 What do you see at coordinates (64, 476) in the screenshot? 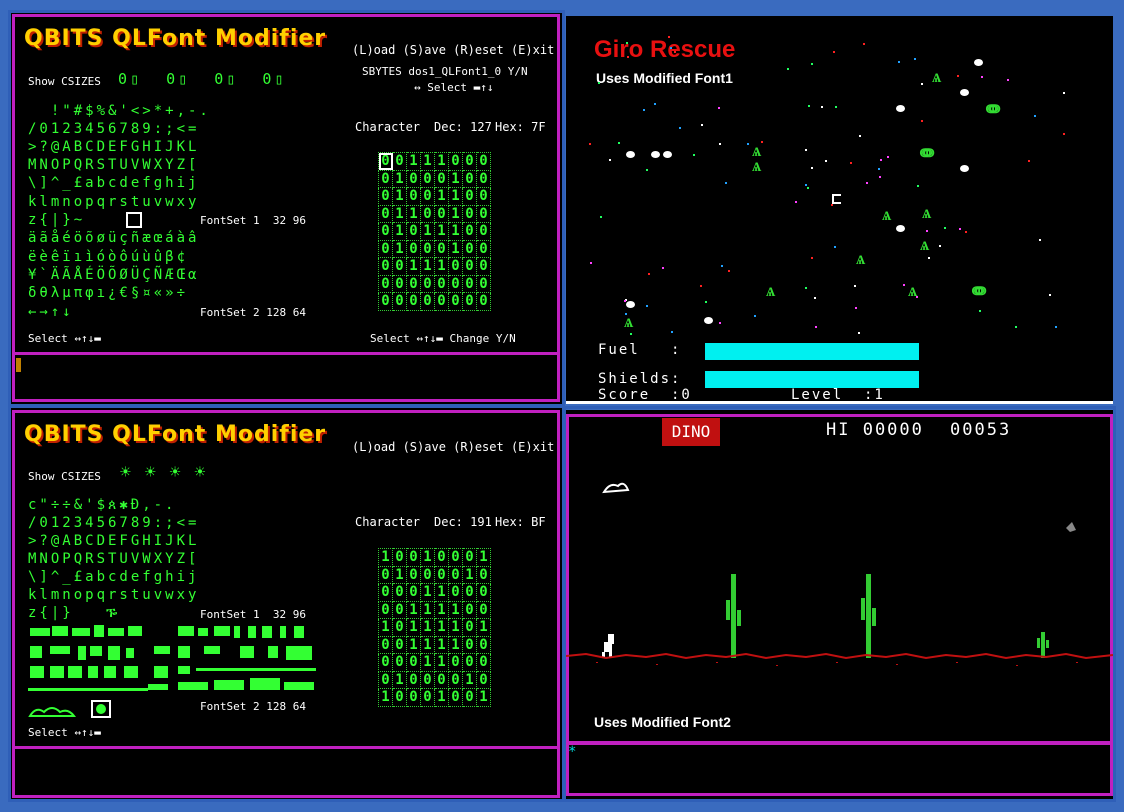
I see `editor2-show-csizes: Show CSIZES` at bounding box center [64, 476].